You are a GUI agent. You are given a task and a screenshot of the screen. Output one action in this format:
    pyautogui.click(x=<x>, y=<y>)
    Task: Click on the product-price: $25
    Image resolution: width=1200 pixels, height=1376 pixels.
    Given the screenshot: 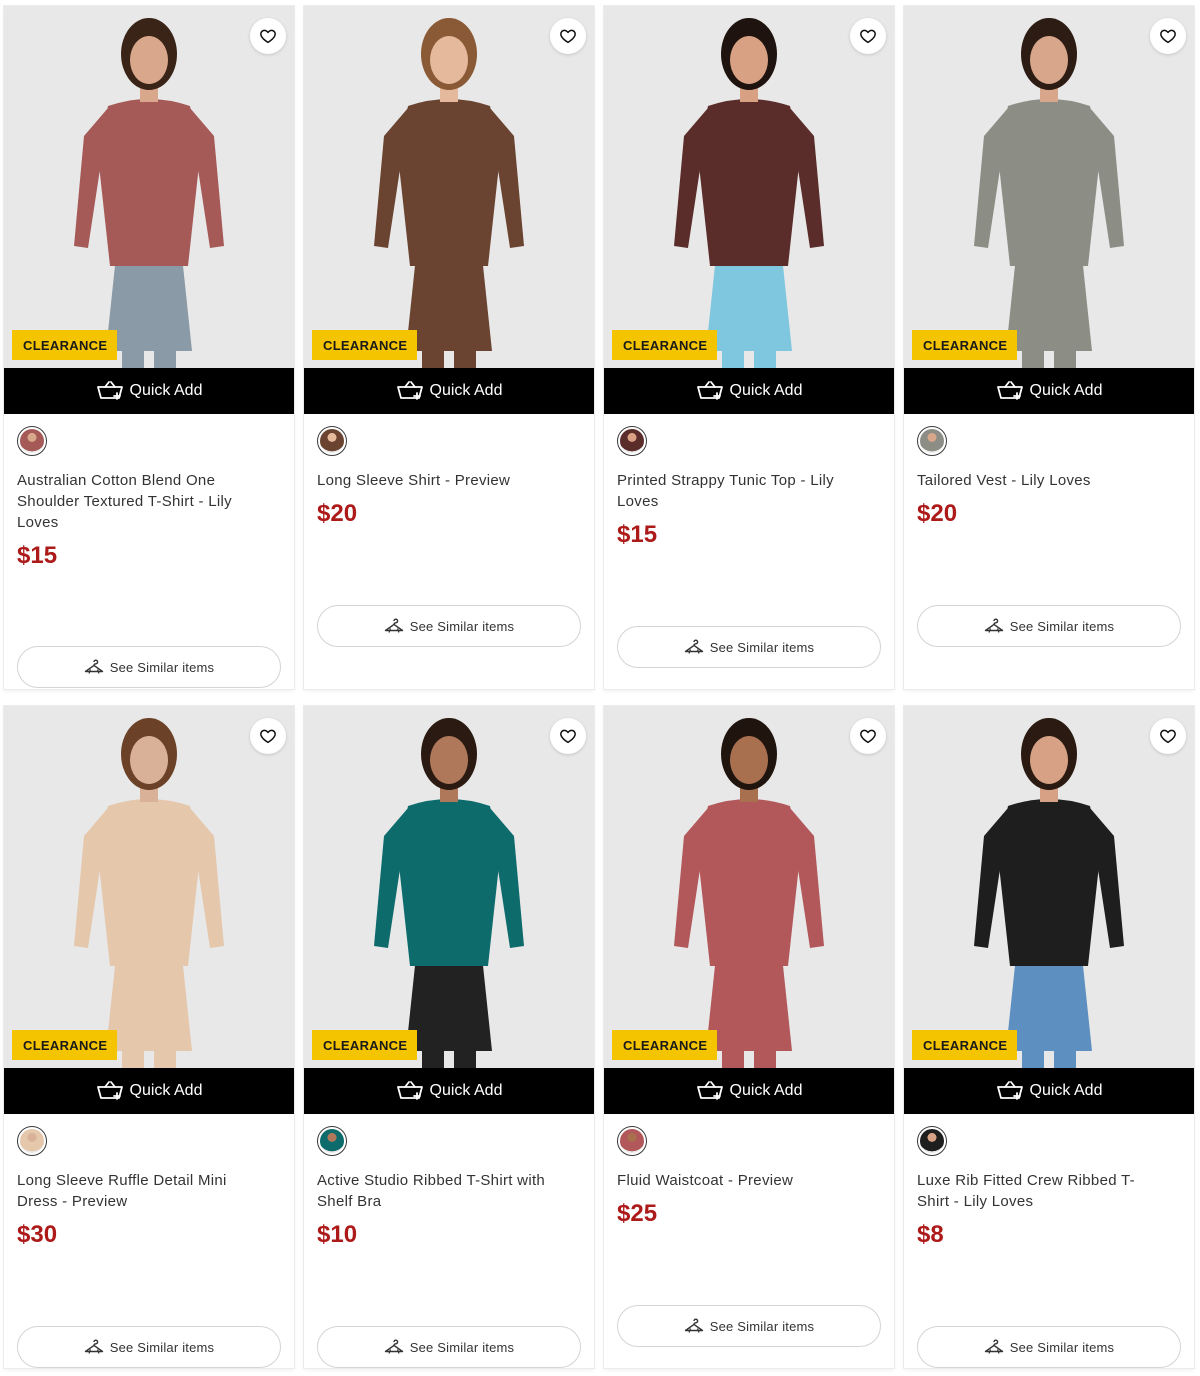 What is the action you would take?
    pyautogui.click(x=637, y=1213)
    